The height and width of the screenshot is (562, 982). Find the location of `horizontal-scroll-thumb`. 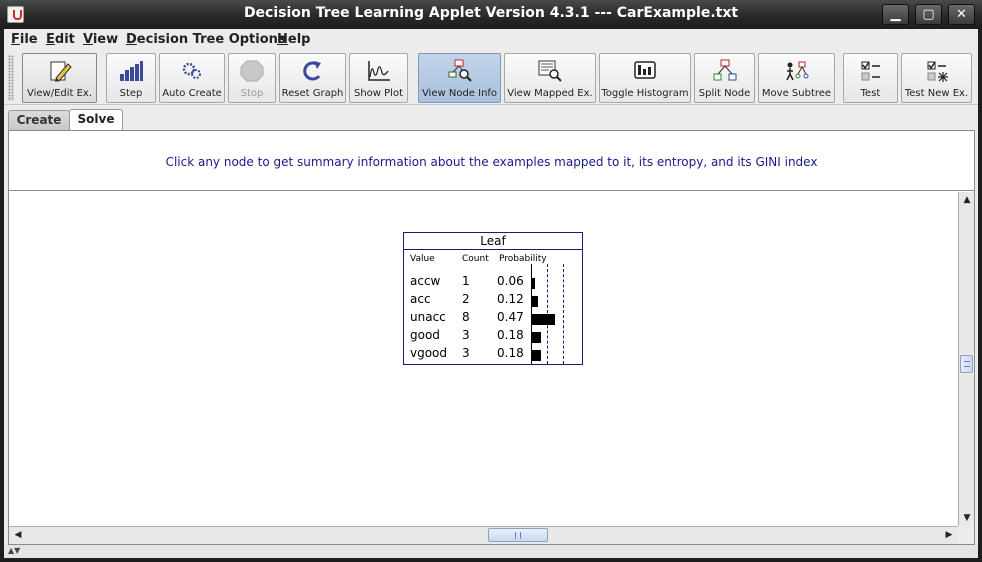

horizontal-scroll-thumb is located at coordinates (518, 535).